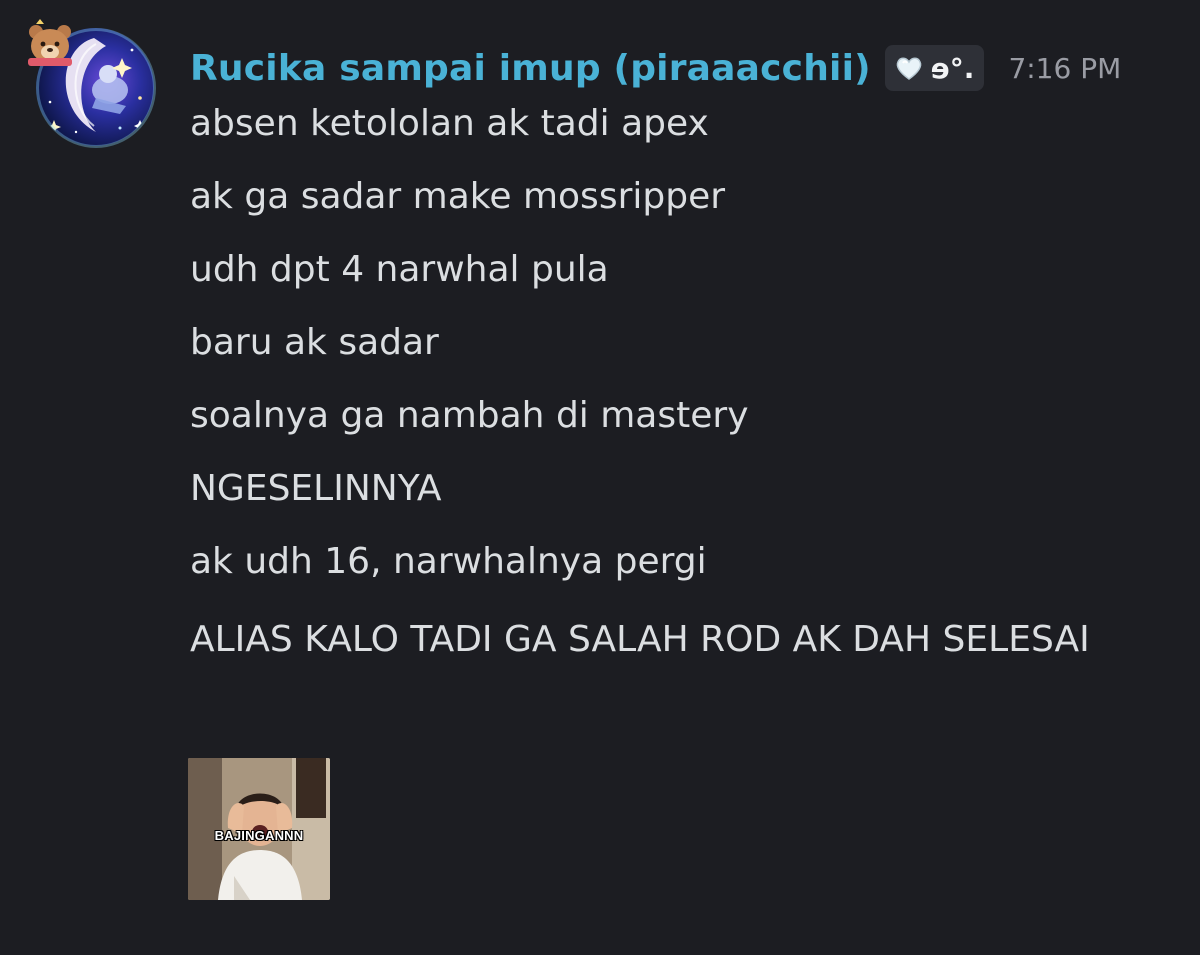  I want to click on server-tag-badge: ɘ°., so click(934, 68).